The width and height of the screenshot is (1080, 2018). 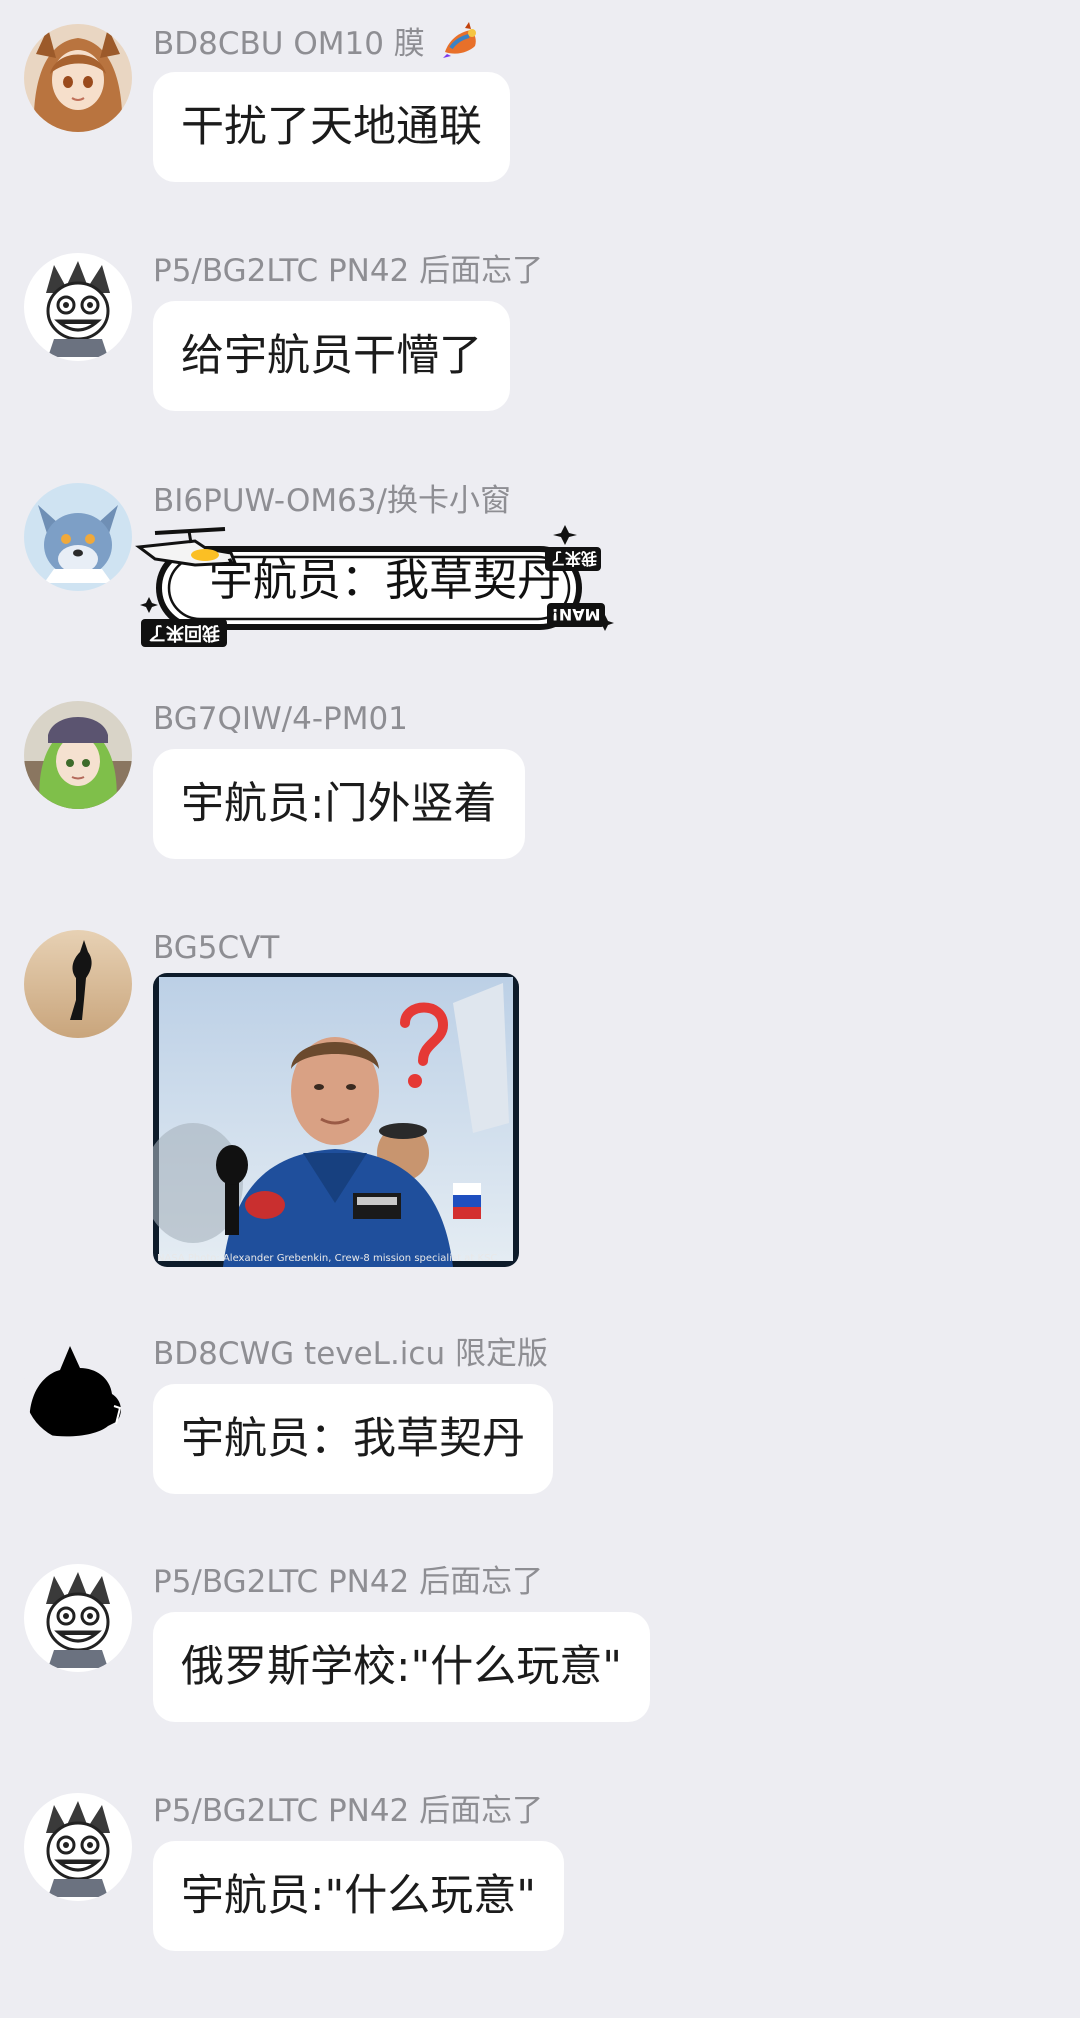 What do you see at coordinates (402, 1667) in the screenshot?
I see `message-bubble: 俄罗斯学校:"什么玩意"` at bounding box center [402, 1667].